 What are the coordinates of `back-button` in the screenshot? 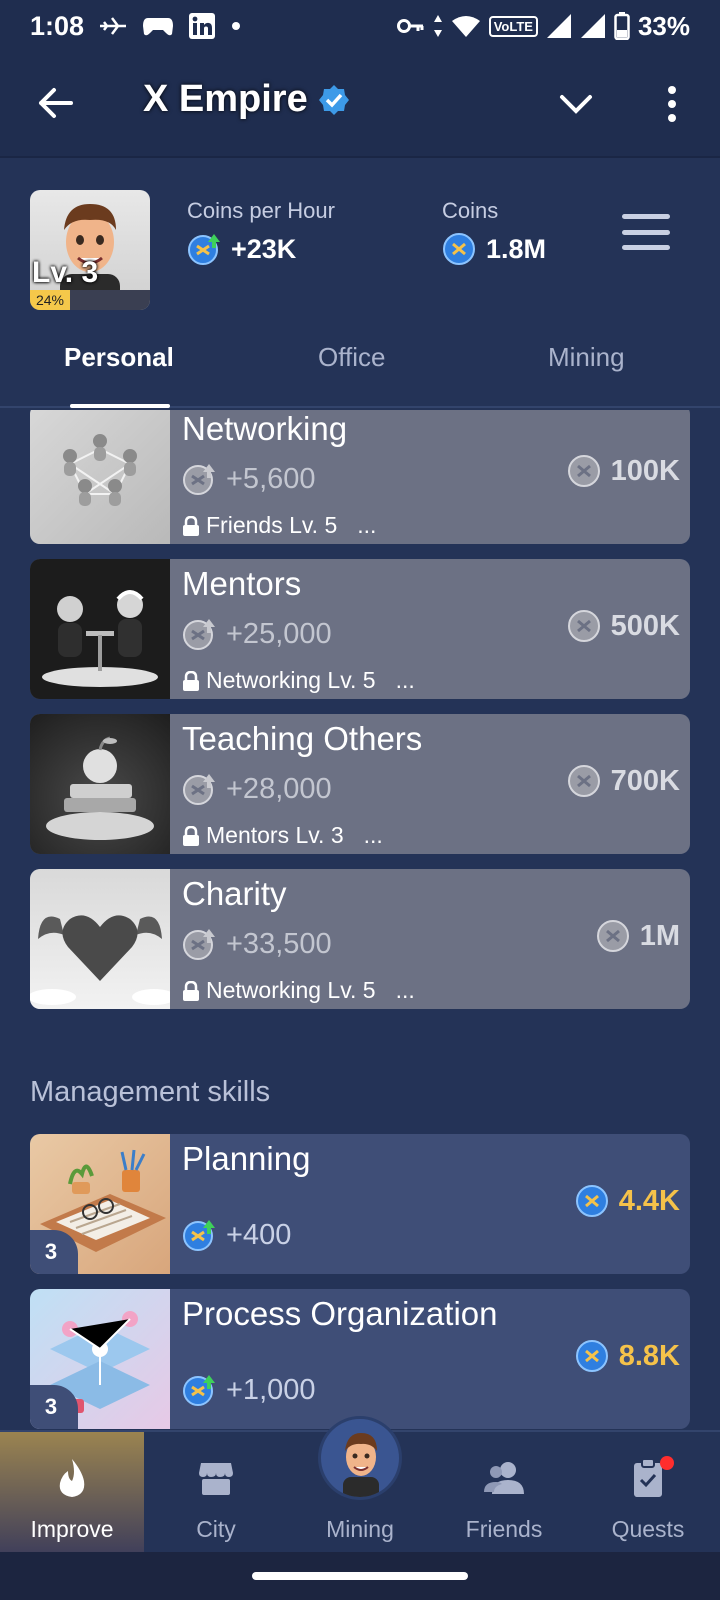 It's located at (55, 103).